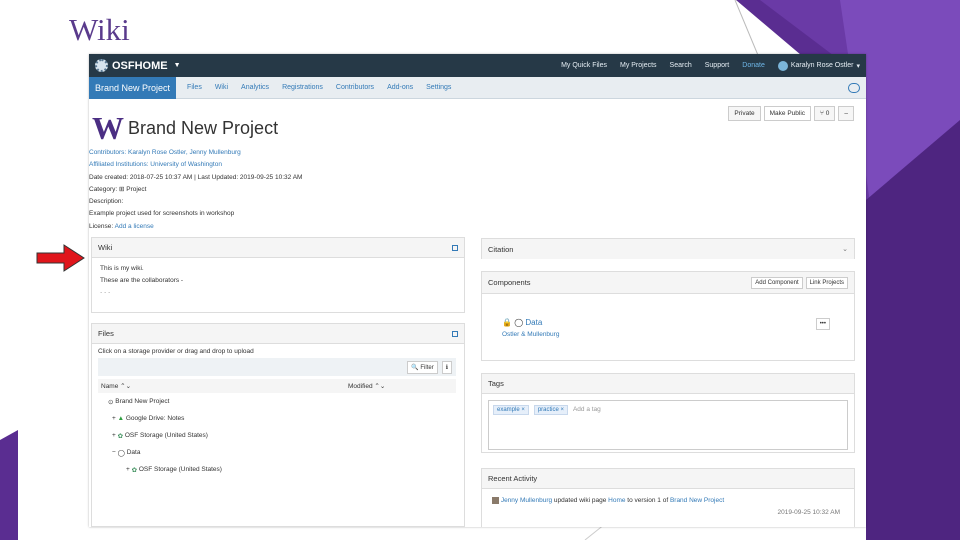 This screenshot has height=540, width=960. I want to click on nav-my-quick-files: My Quick Files, so click(584, 65).